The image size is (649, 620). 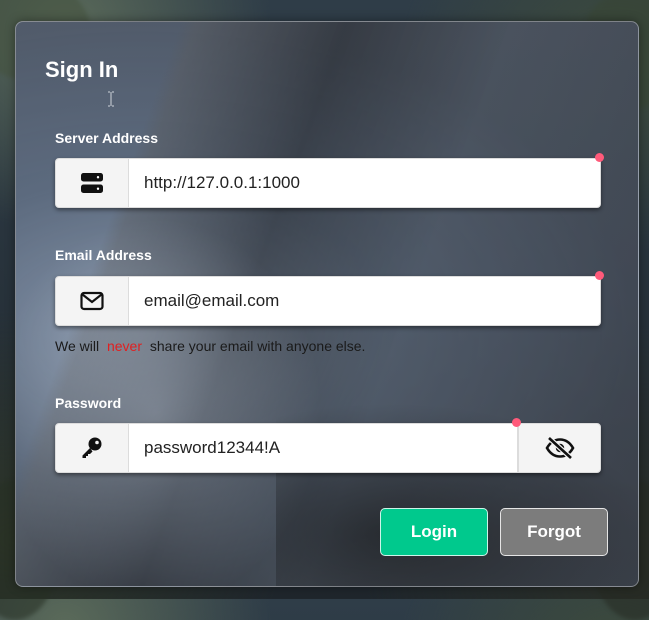 I want to click on password-label: Password, so click(x=88, y=403).